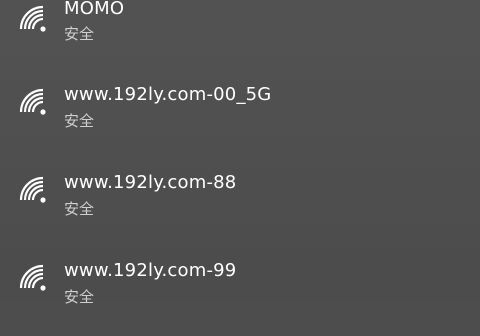 The height and width of the screenshot is (336, 480). Describe the element at coordinates (168, 94) in the screenshot. I see `network-ssid: www.192ly.com-00_5G` at that location.